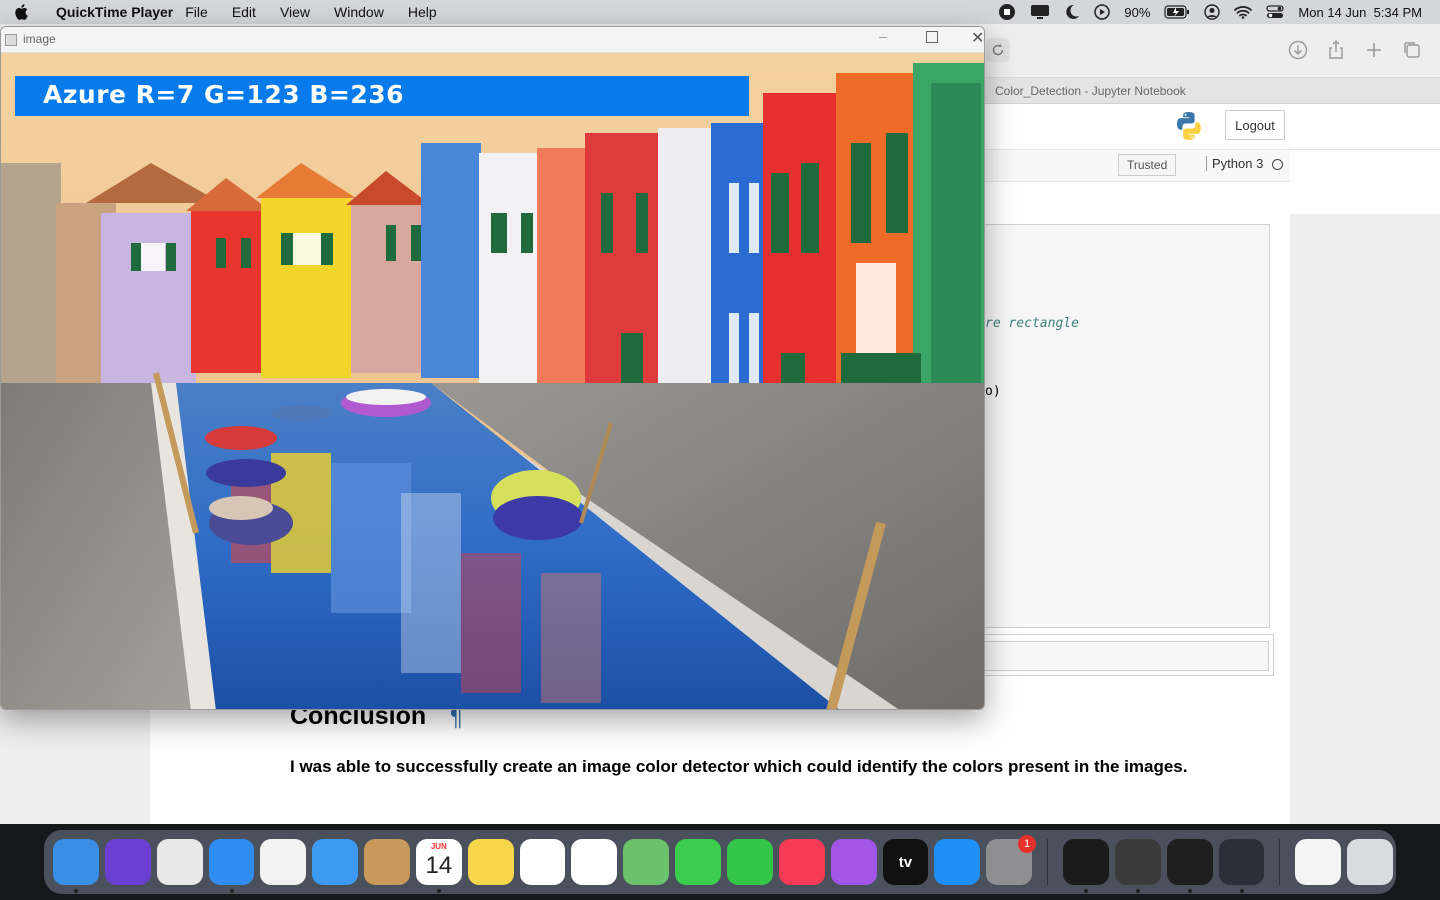  What do you see at coordinates (646, 862) in the screenshot?
I see `dock-maps-icon` at bounding box center [646, 862].